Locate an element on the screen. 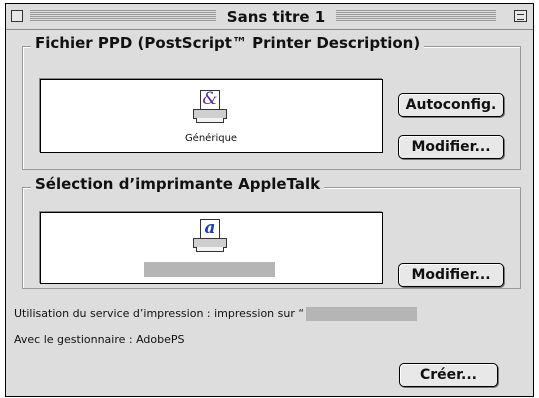  appletalk-group-legend: Sélection d’imprimante AppleTalk is located at coordinates (178, 184).